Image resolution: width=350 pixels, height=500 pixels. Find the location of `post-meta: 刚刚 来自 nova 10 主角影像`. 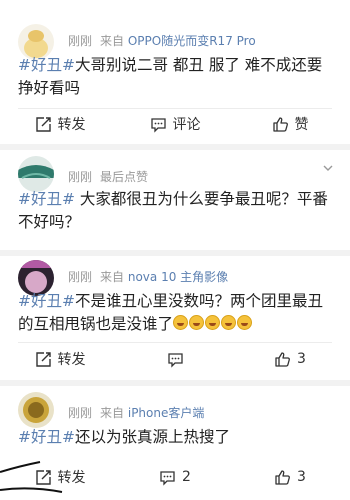

post-meta: 刚刚 来自 nova 10 主角影像 is located at coordinates (148, 276).